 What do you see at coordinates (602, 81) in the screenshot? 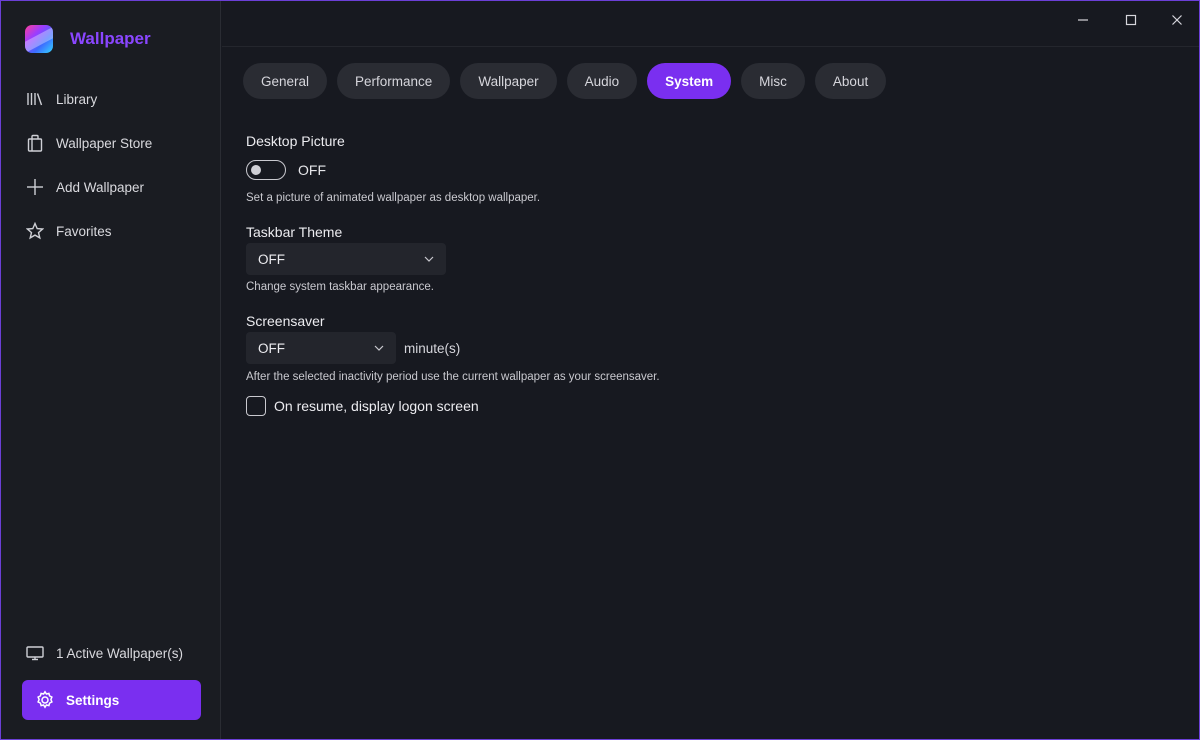
I see `tab-audio: Audio` at bounding box center [602, 81].